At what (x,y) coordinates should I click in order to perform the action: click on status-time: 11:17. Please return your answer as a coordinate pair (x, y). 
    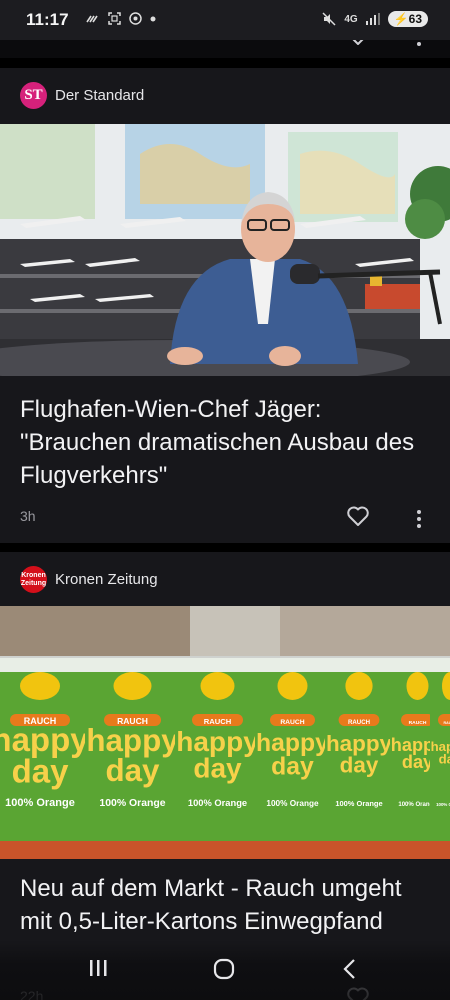
    Looking at the image, I should click on (47, 19).